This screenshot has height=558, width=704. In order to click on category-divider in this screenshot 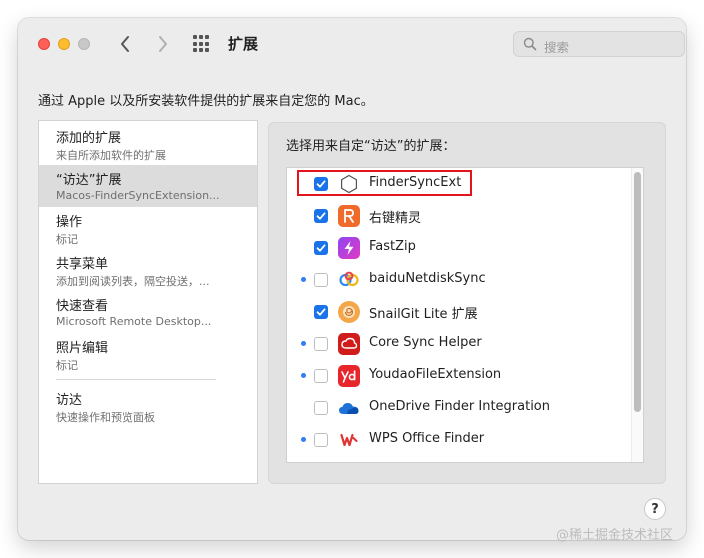, I will do `click(136, 379)`.